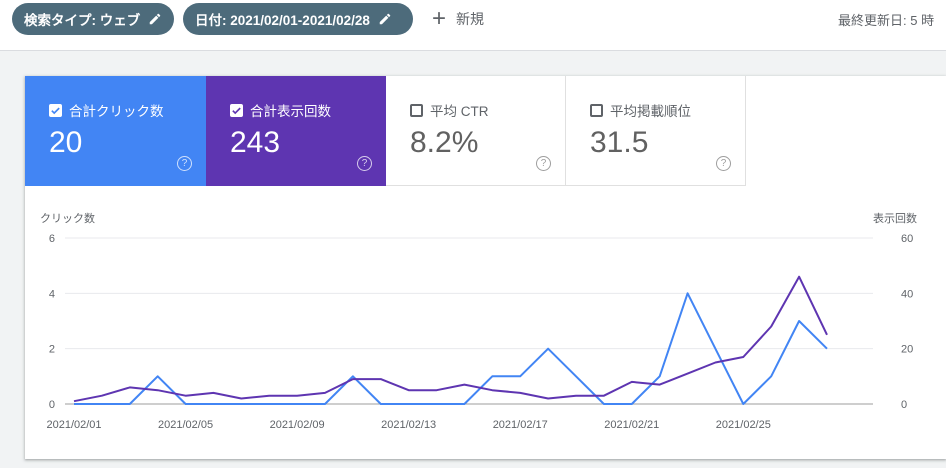 The width and height of the screenshot is (946, 468). Describe the element at coordinates (52, 405) in the screenshot. I see `y-left-tick-label: 0` at that location.